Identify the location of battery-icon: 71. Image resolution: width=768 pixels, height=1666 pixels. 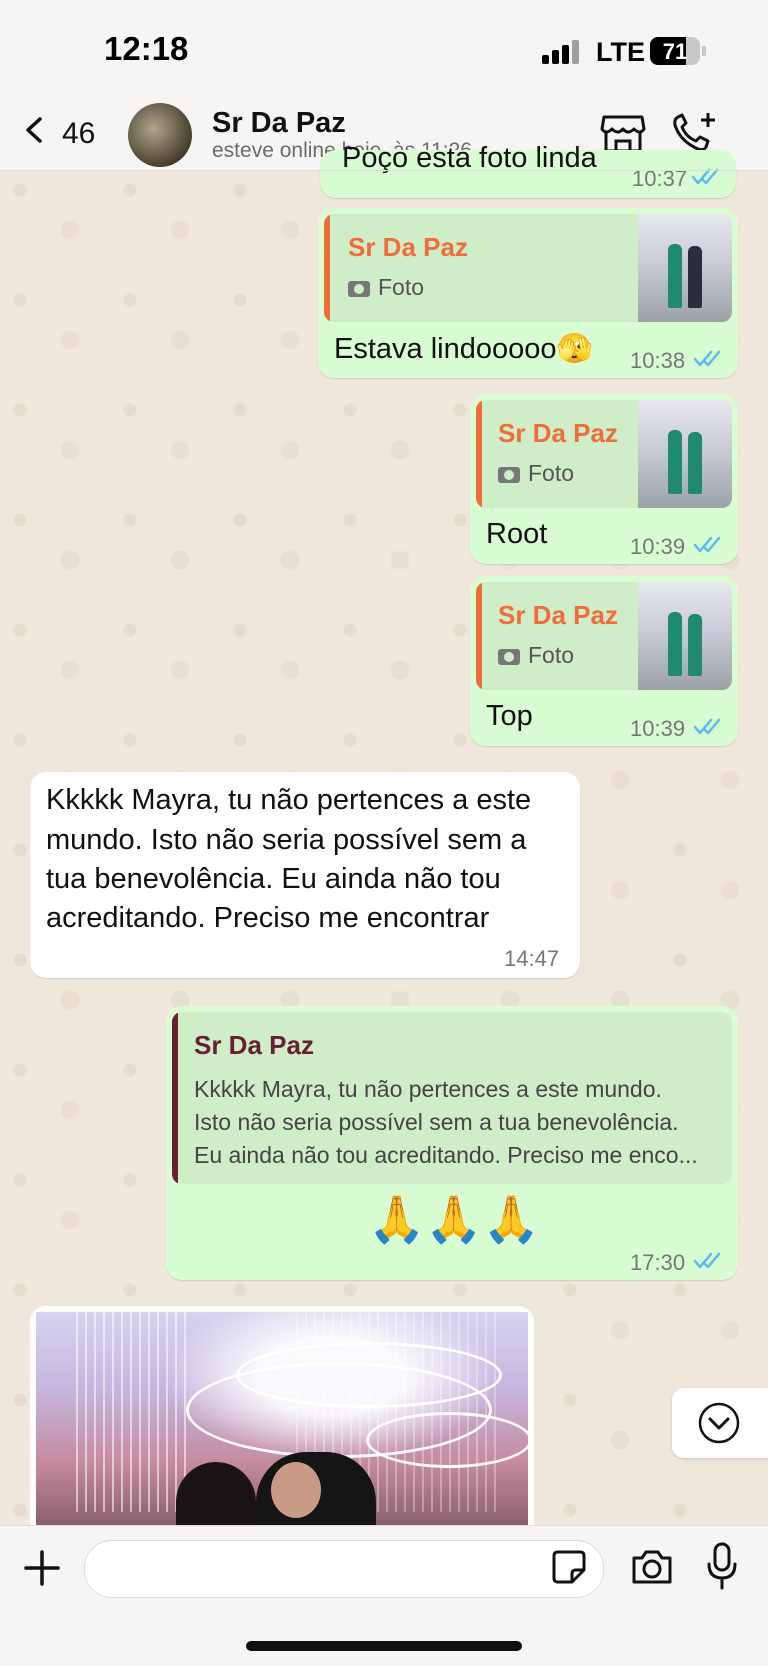
(675, 51).